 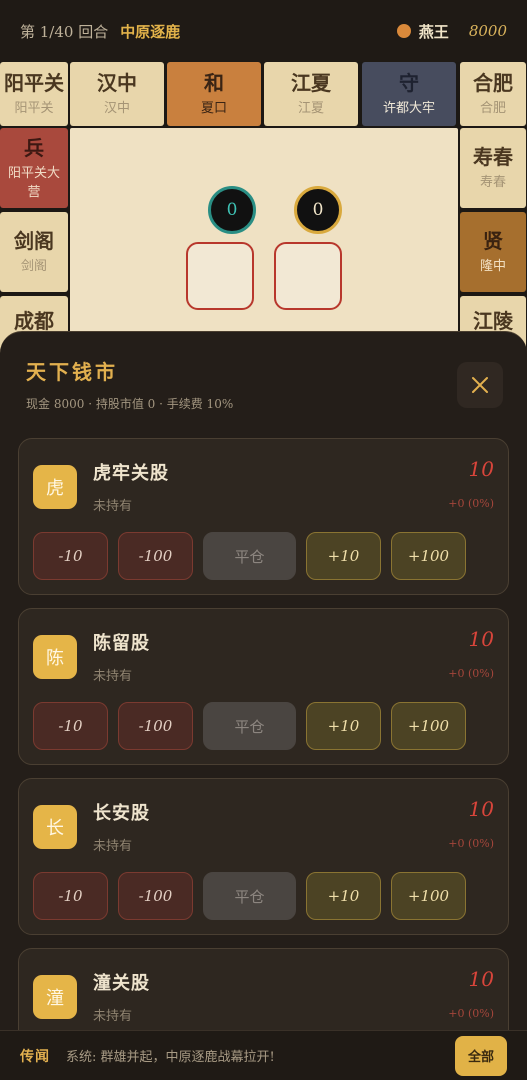 I want to click on tile-subtitle: 阳平关, so click(x=34, y=108).